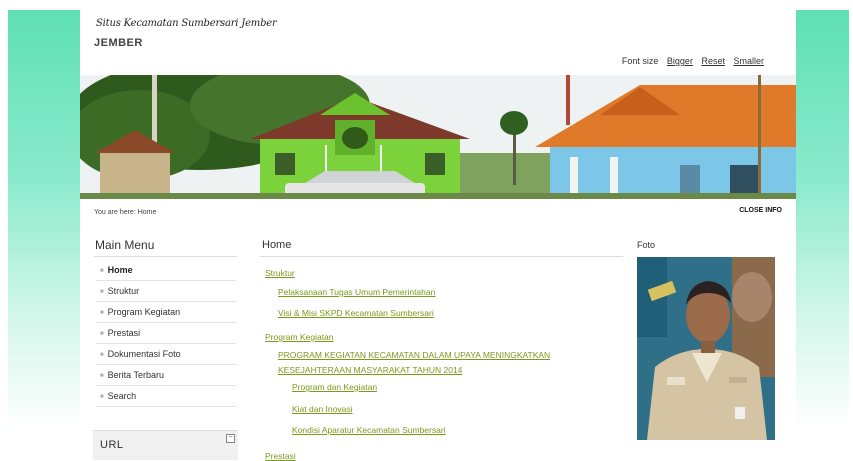 The image size is (853, 461). I want to click on site-subtitle: JEMBER, so click(118, 43).